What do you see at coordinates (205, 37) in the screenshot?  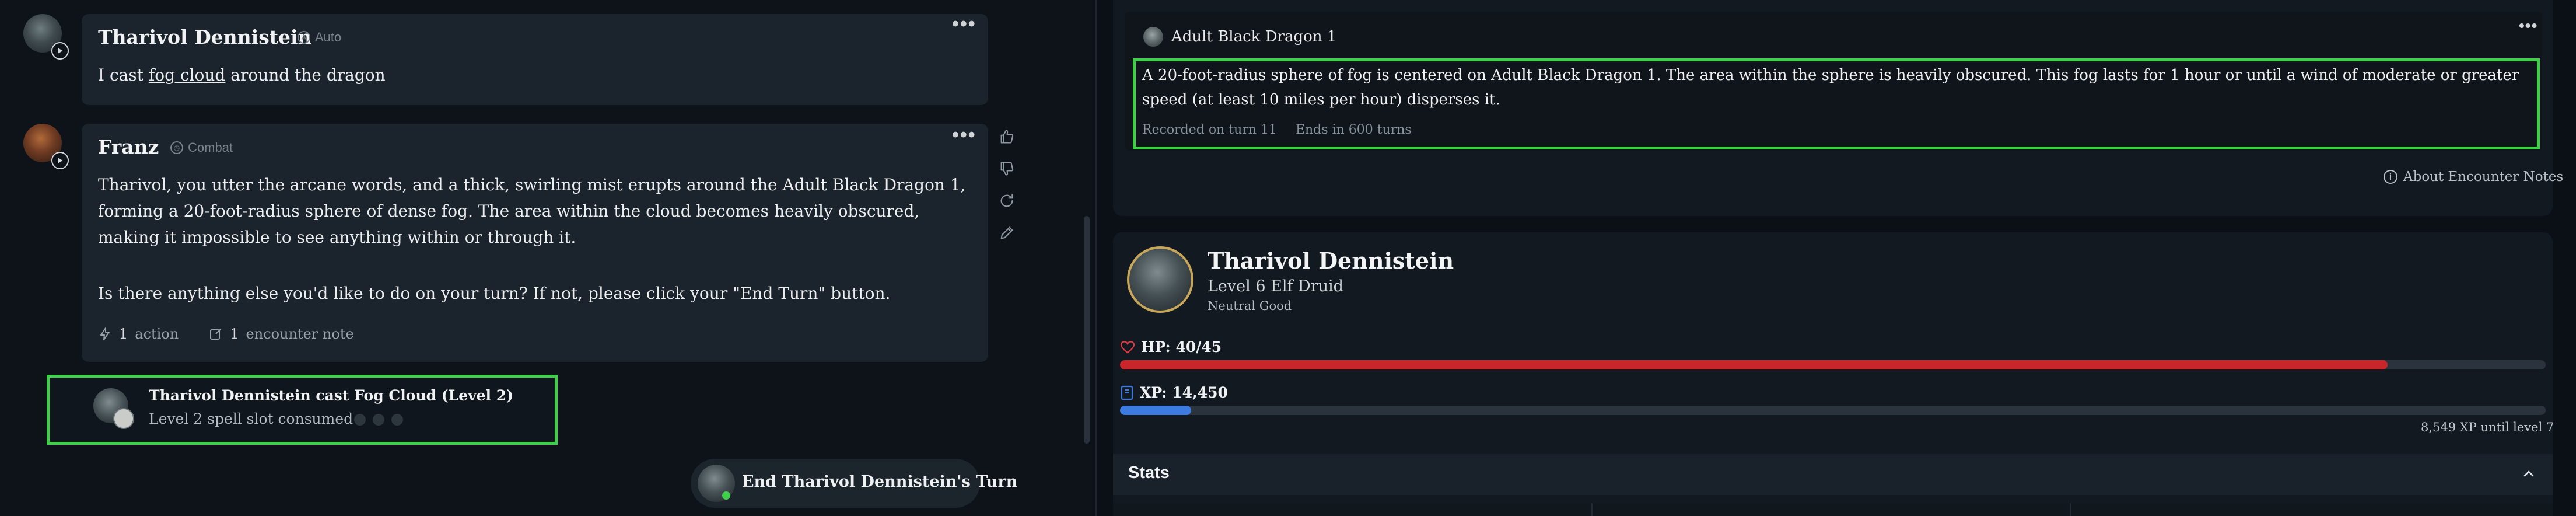 I see `message-author: Tharivol Dennistein` at bounding box center [205, 37].